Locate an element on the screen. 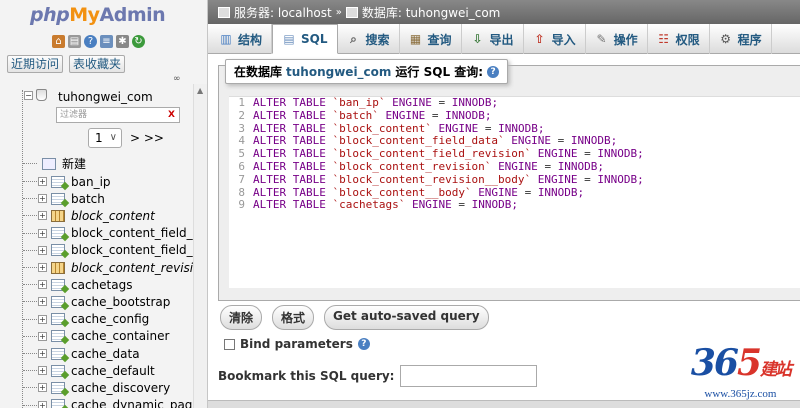 The width and height of the screenshot is (800, 408). table-name: cachetags is located at coordinates (101, 285).